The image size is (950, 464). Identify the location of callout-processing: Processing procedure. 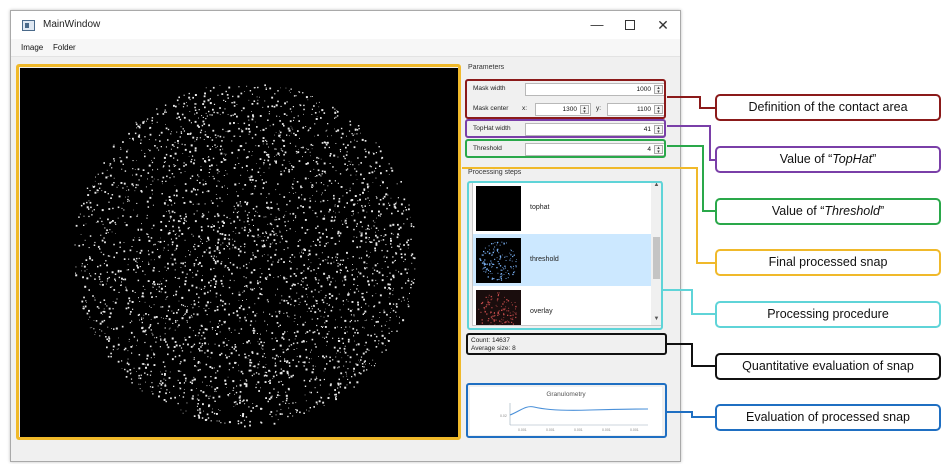
(828, 314).